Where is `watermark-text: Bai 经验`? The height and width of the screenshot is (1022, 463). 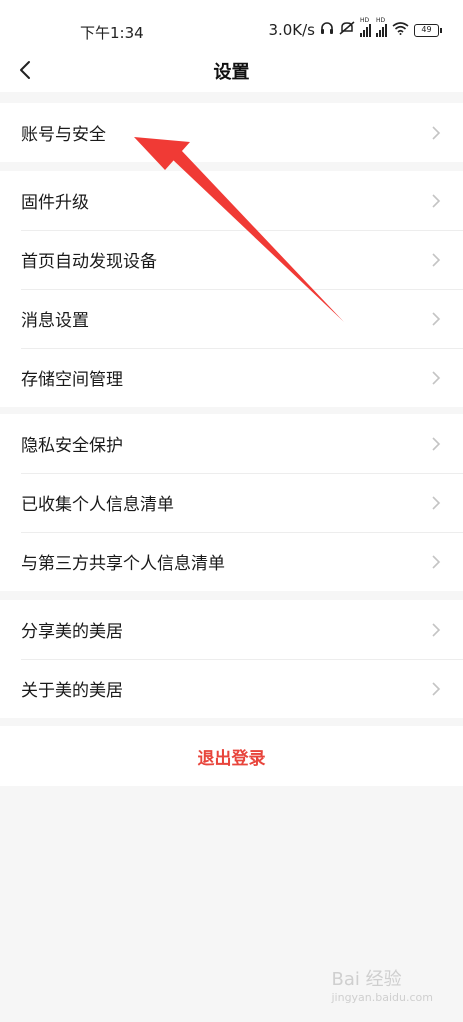 watermark-text: Bai 经验 is located at coordinates (366, 979).